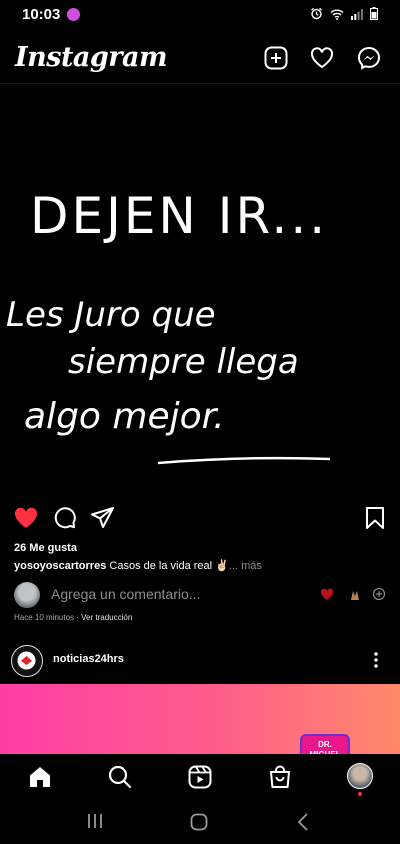 The image size is (400, 844). What do you see at coordinates (27, 595) in the screenshot?
I see `user-avatar` at bounding box center [27, 595].